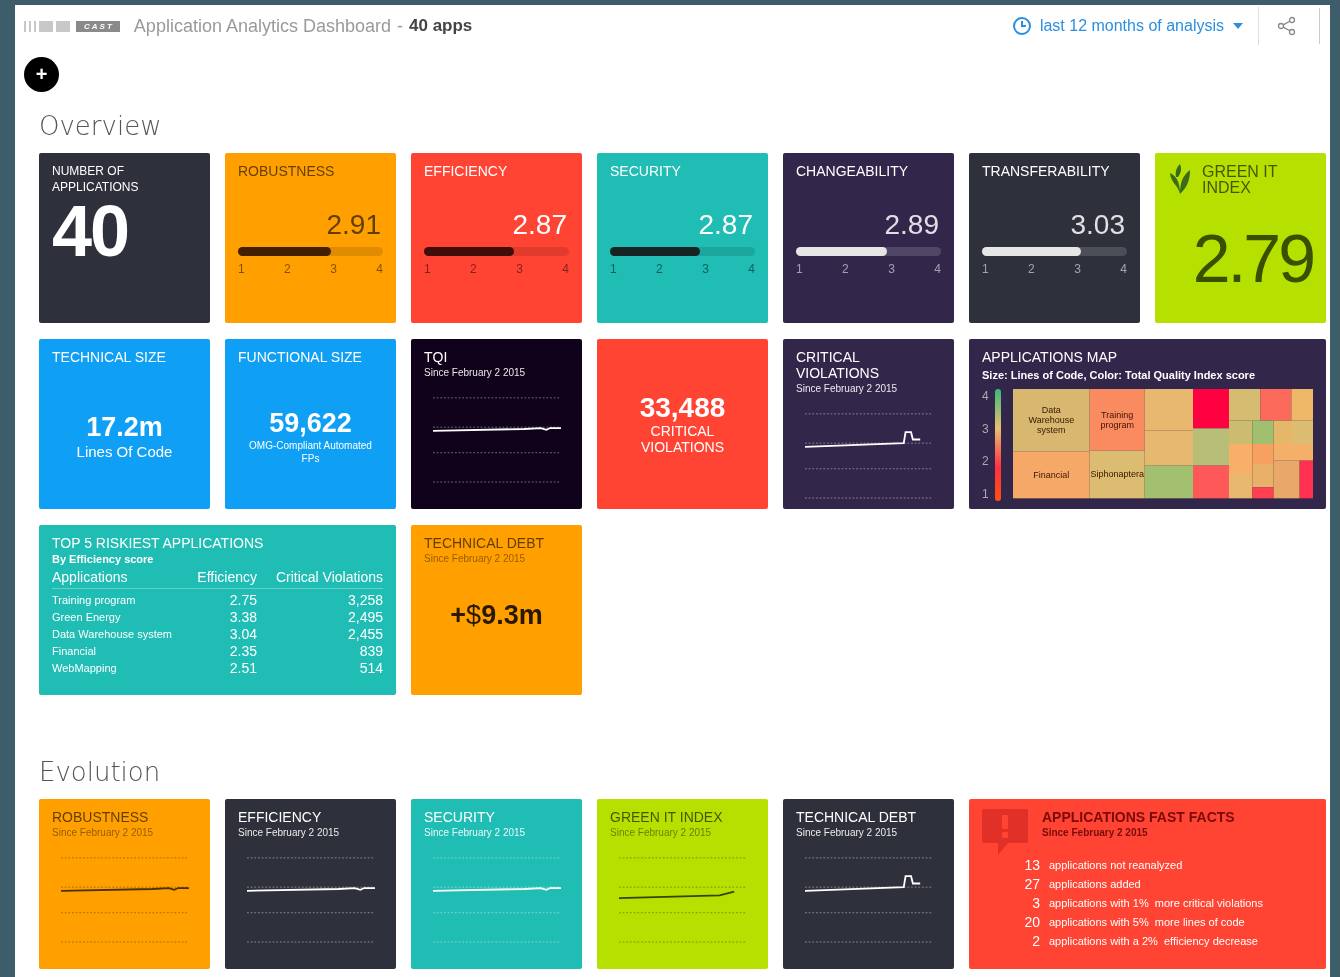  I want to click on scale-label: 2, so click(985, 461).